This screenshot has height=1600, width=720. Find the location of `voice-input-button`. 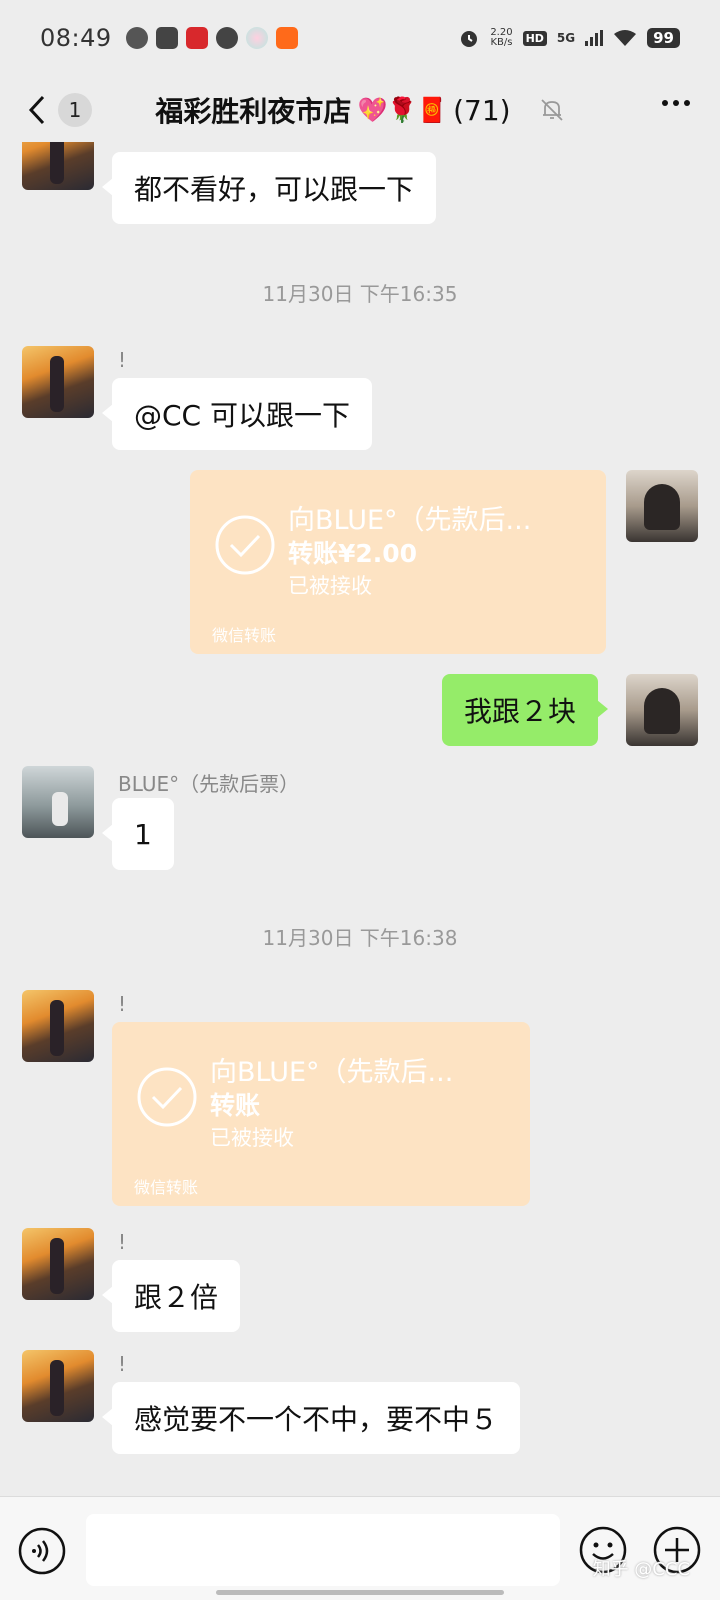

voice-input-button is located at coordinates (42, 1551).